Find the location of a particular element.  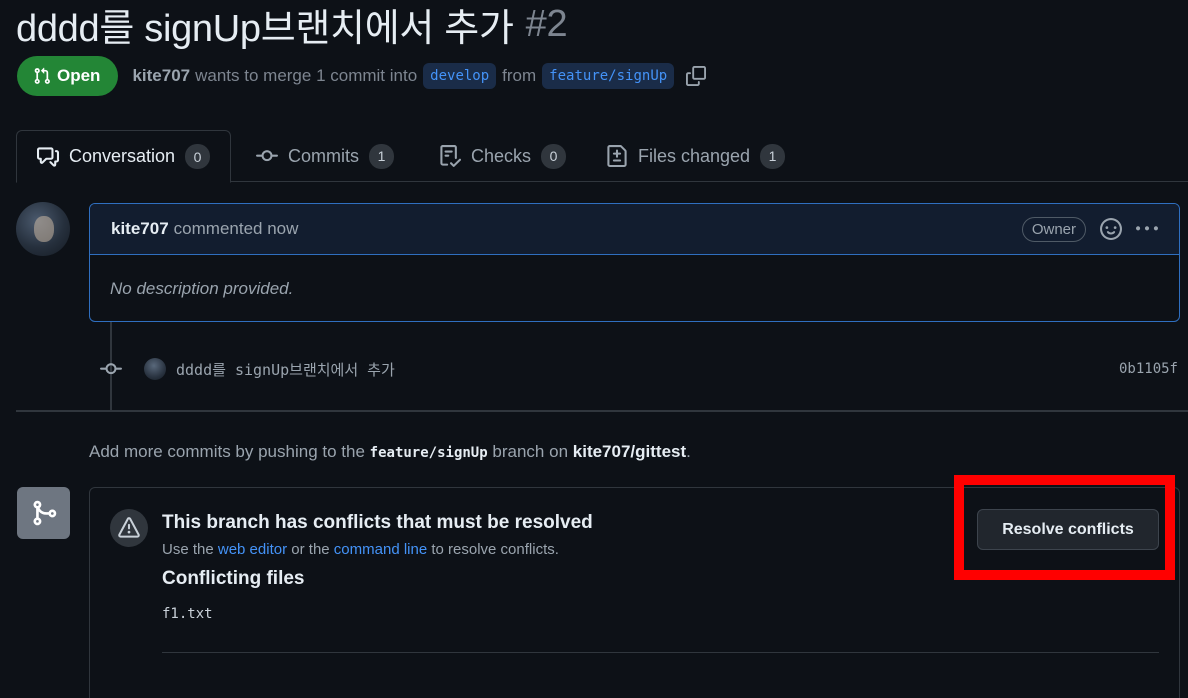

comment-discussion-icon is located at coordinates (48, 156).